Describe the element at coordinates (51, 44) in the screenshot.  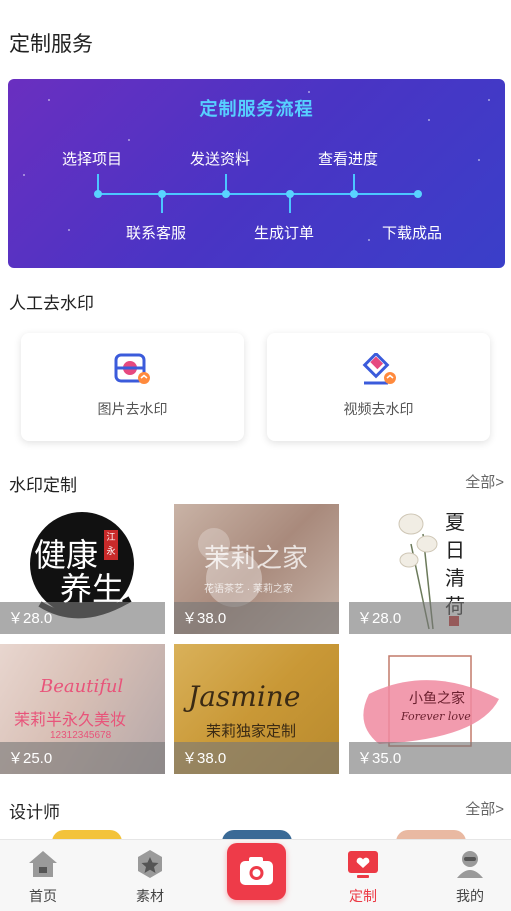
I see `page-title: 定制服务` at that location.